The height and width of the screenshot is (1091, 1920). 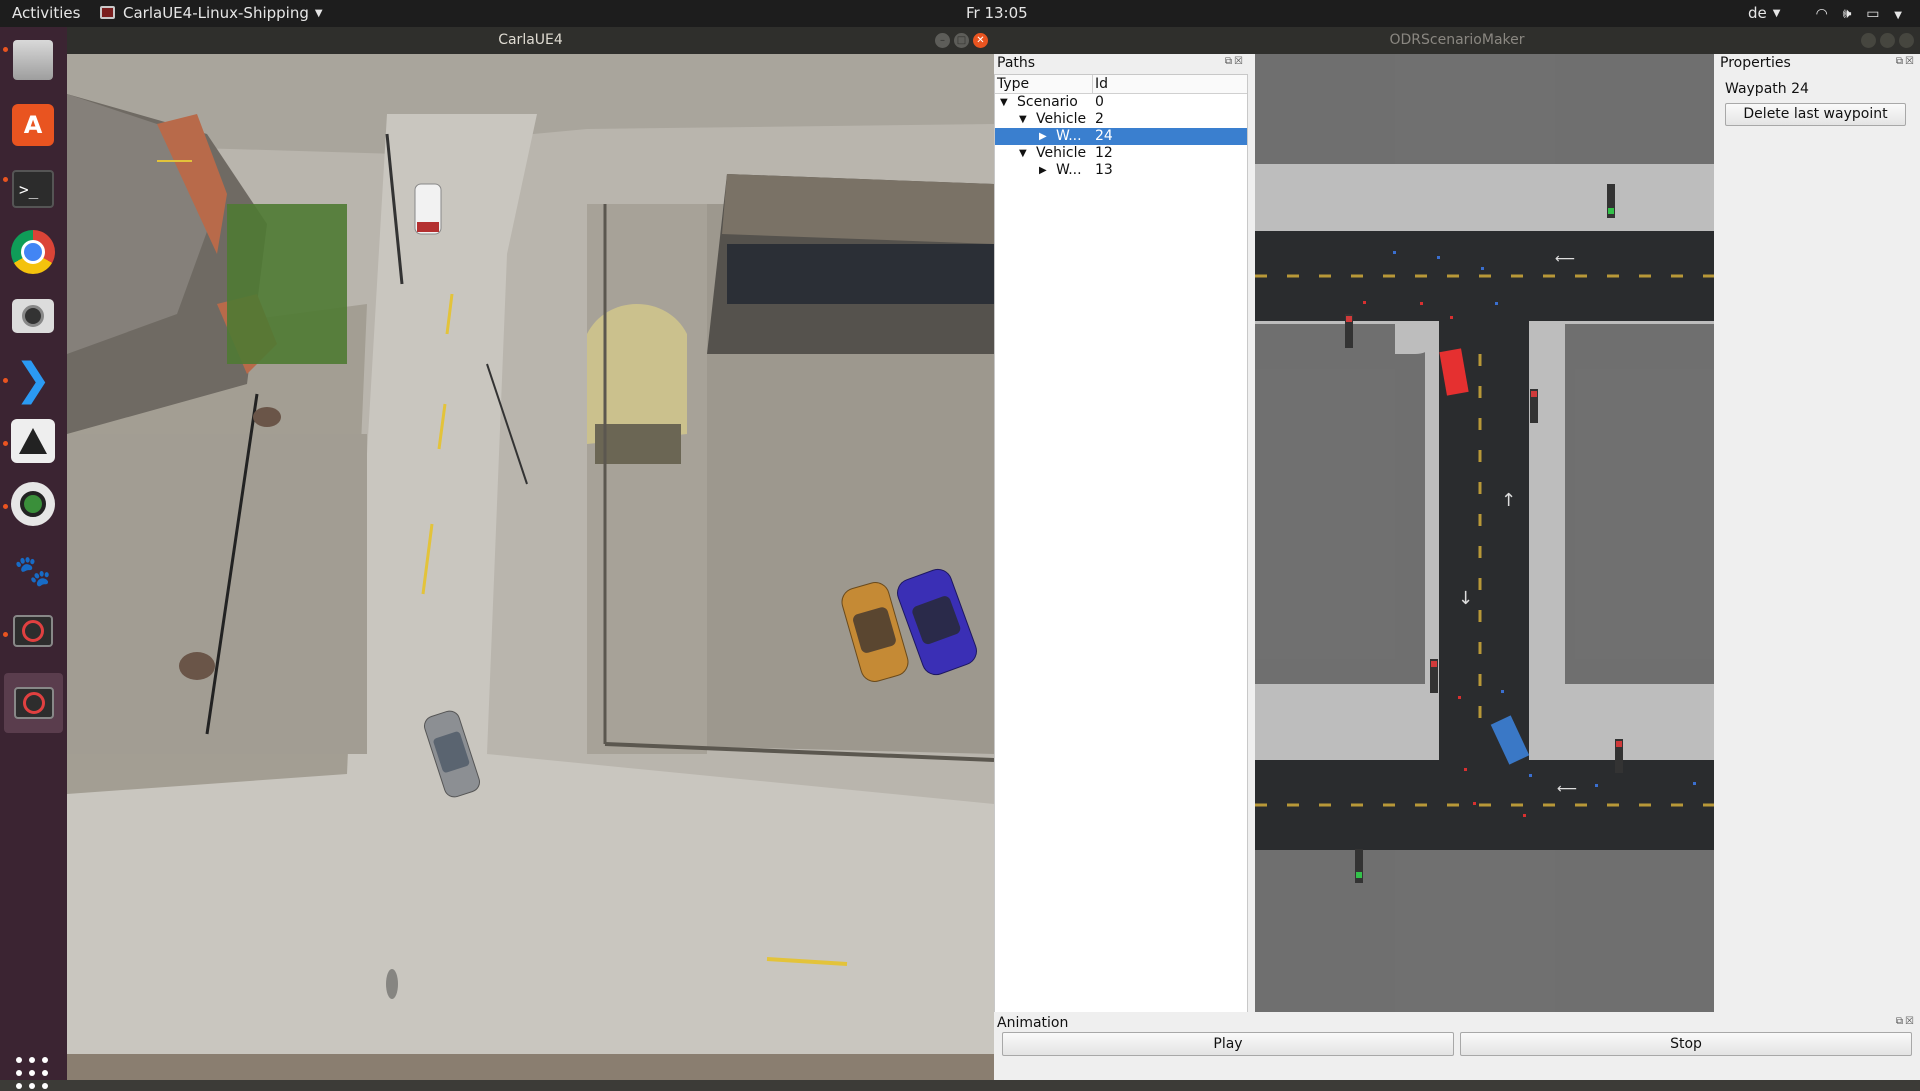 I want to click on gimp-icon: 🐾, so click(x=33, y=571).